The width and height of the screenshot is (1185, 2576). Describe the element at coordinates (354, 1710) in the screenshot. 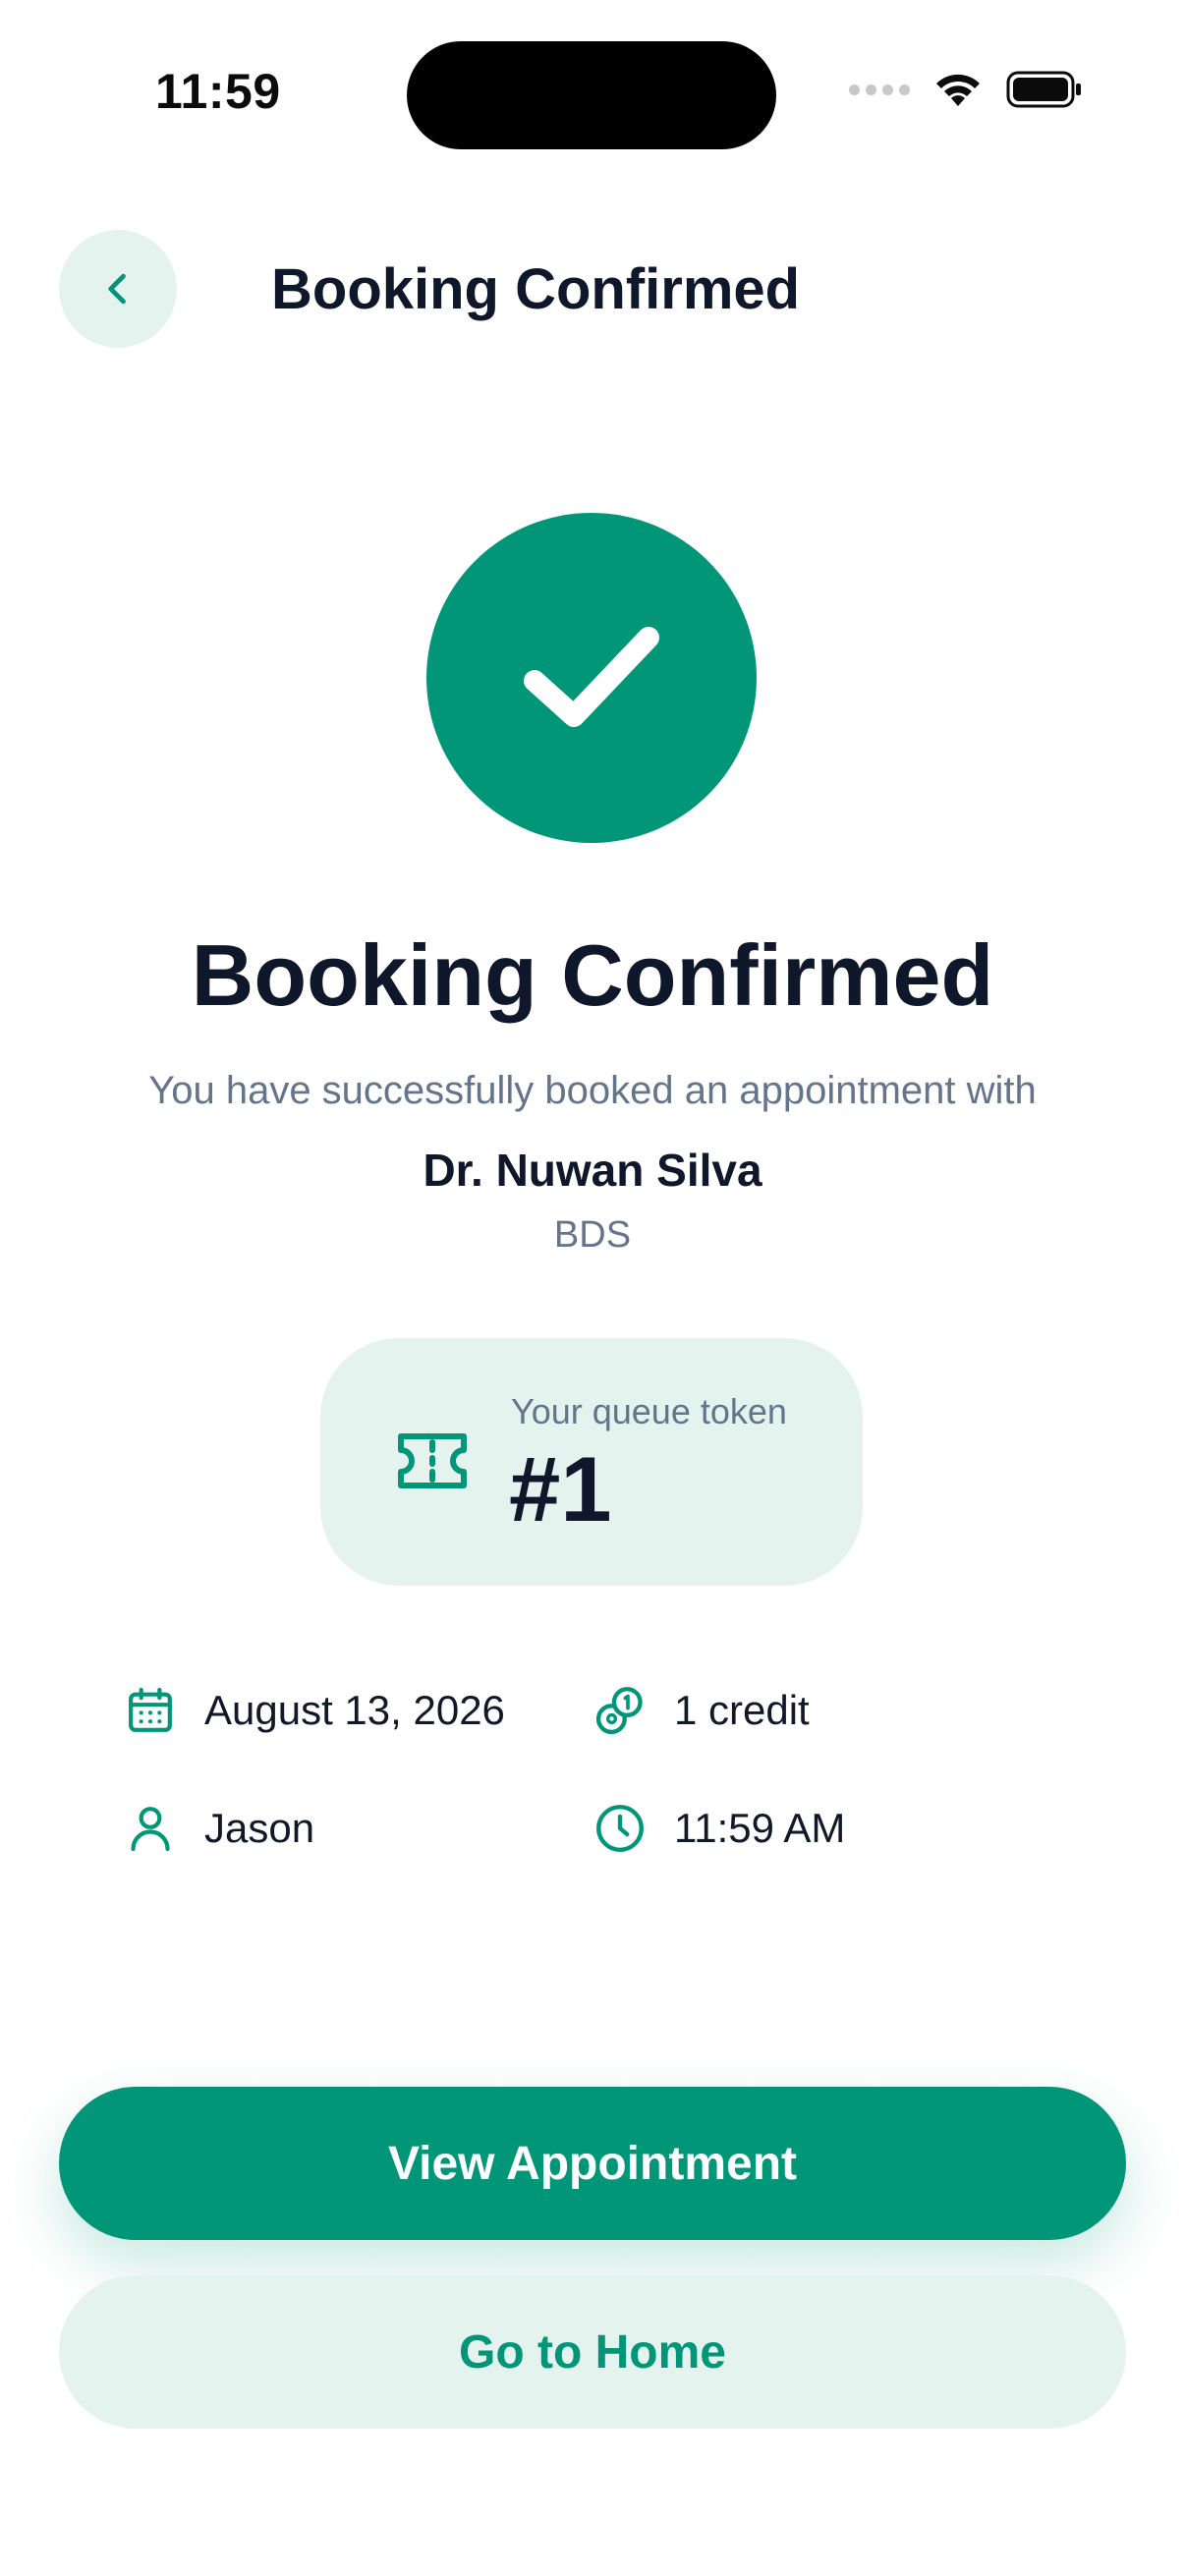

I see `appointment-date-text: August 13, 2026` at that location.